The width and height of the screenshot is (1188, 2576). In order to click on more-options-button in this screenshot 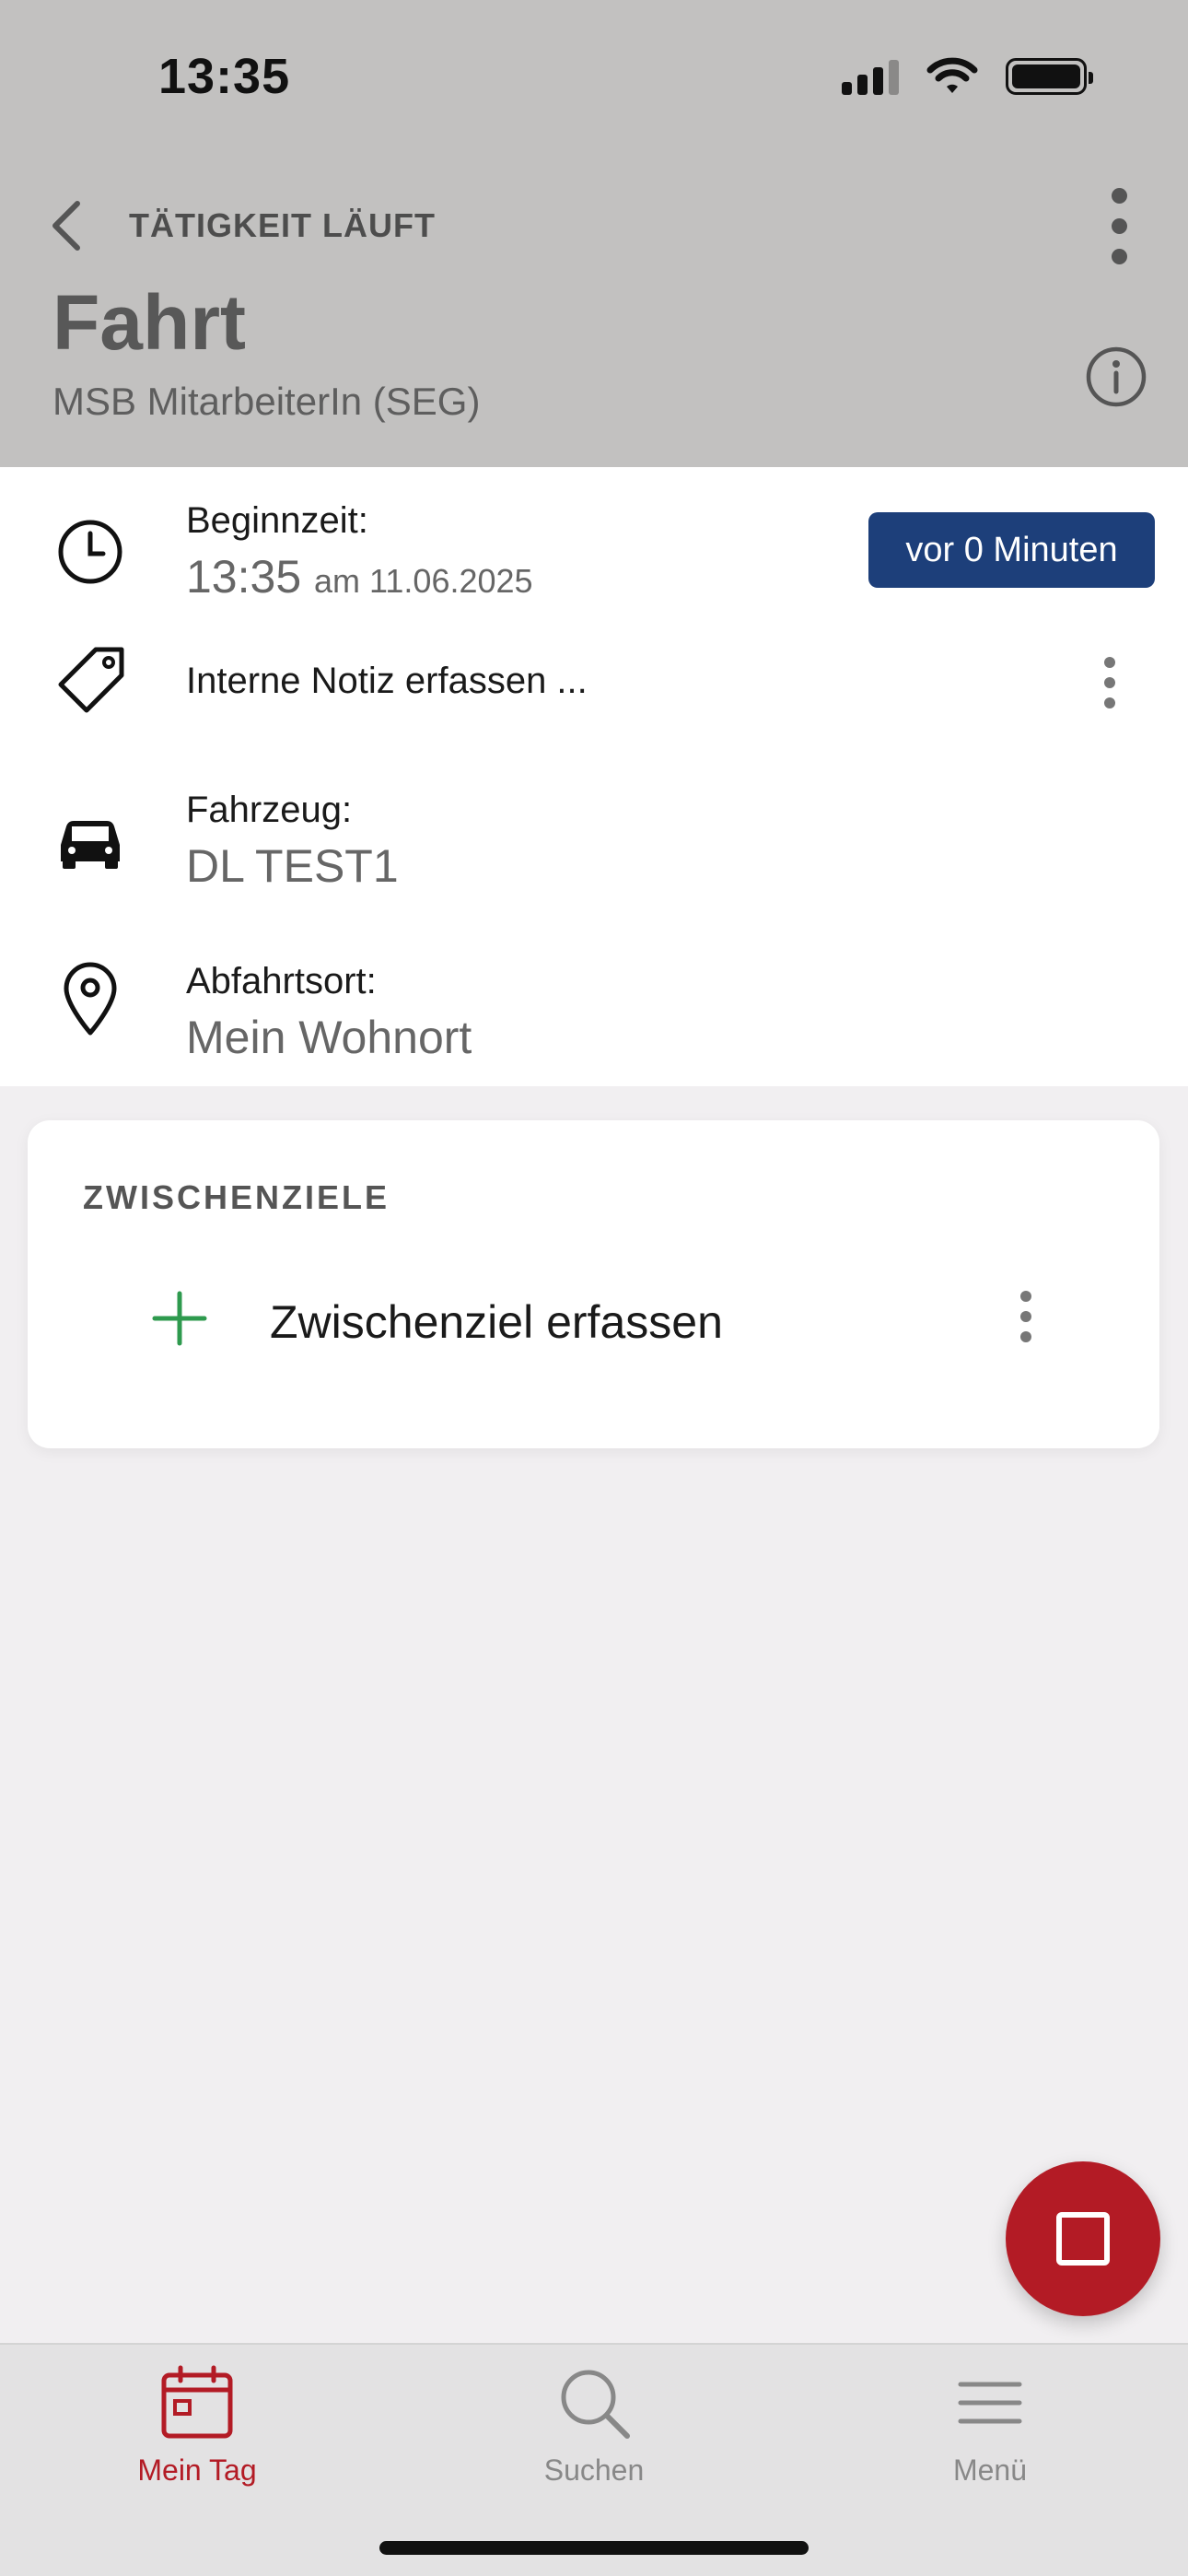, I will do `click(1119, 225)`.